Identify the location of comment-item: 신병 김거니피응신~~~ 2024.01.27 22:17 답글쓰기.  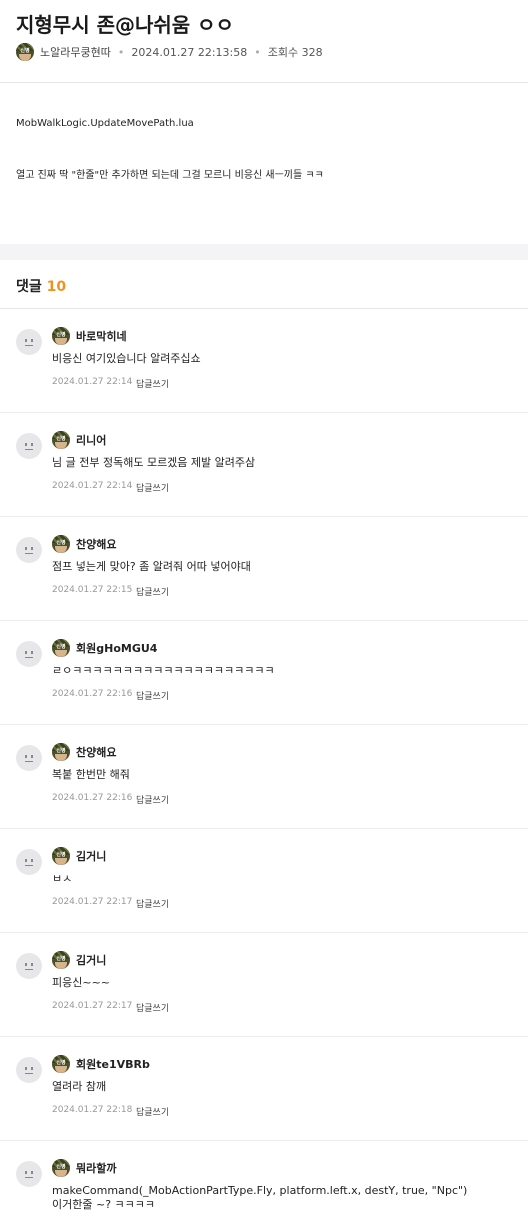
(264, 985).